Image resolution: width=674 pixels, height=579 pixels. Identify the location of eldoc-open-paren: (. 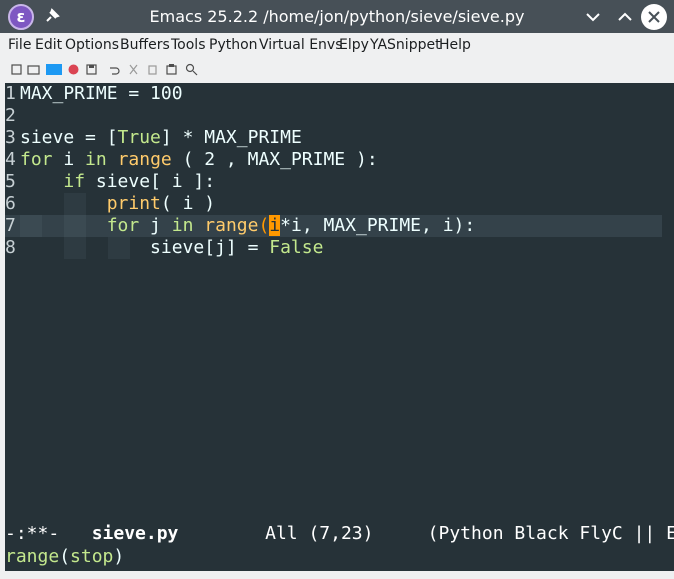
(65, 556).